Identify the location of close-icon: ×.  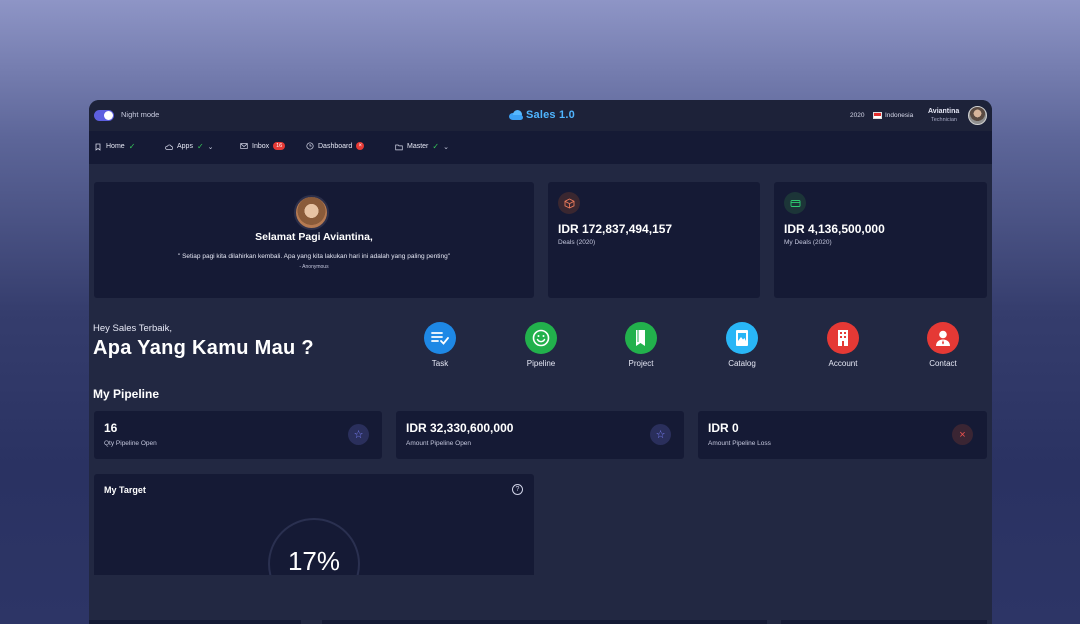
(962, 434).